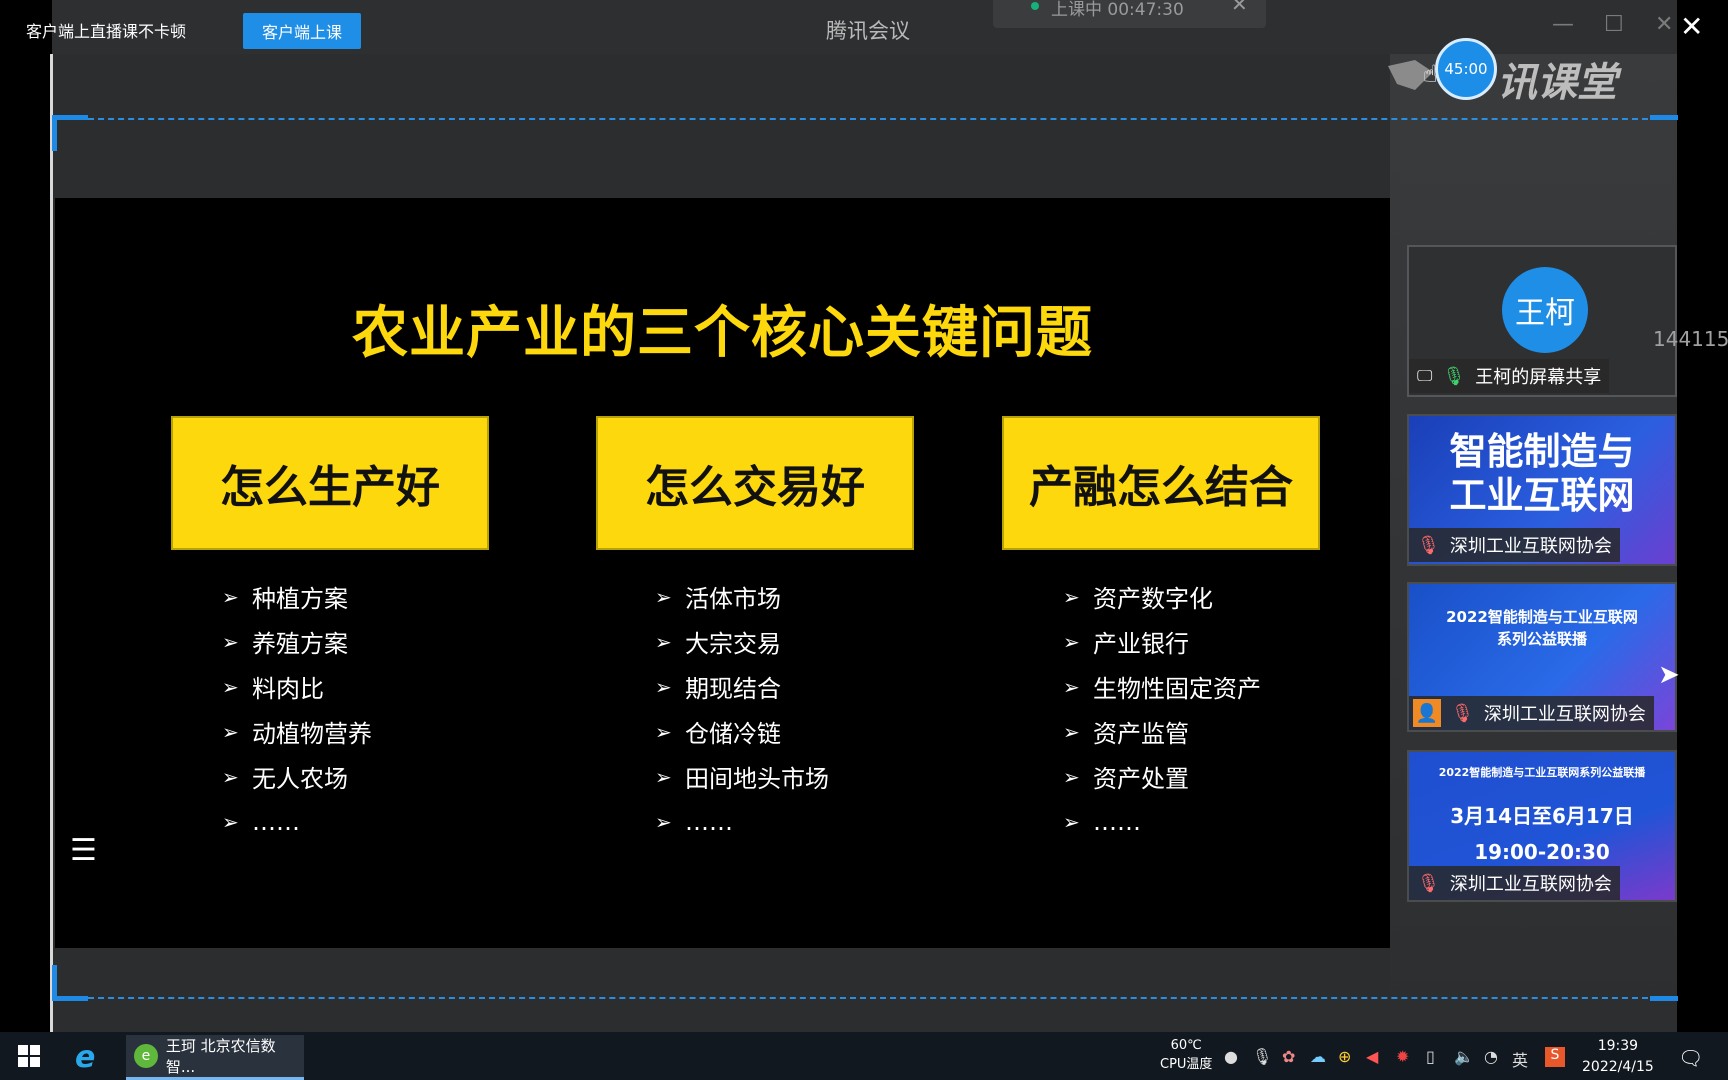 Image resolution: width=1728 pixels, height=1080 pixels. I want to click on sogou-icon: S, so click(1555, 1057).